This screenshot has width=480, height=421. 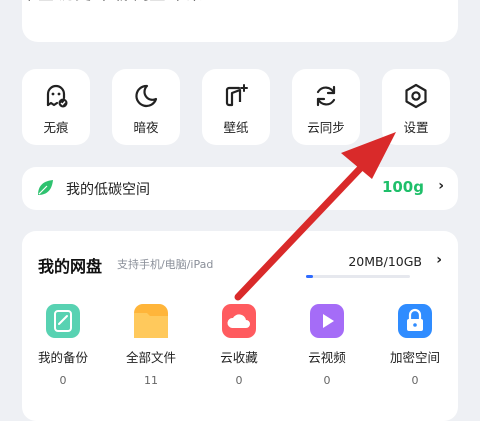 I want to click on tile-label: 暗夜, so click(x=146, y=127).